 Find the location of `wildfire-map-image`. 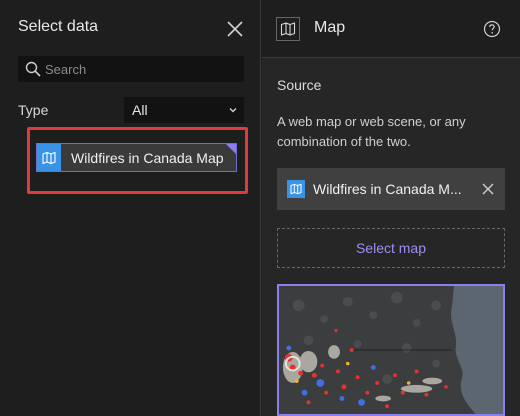

wildfire-map-image is located at coordinates (391, 350).